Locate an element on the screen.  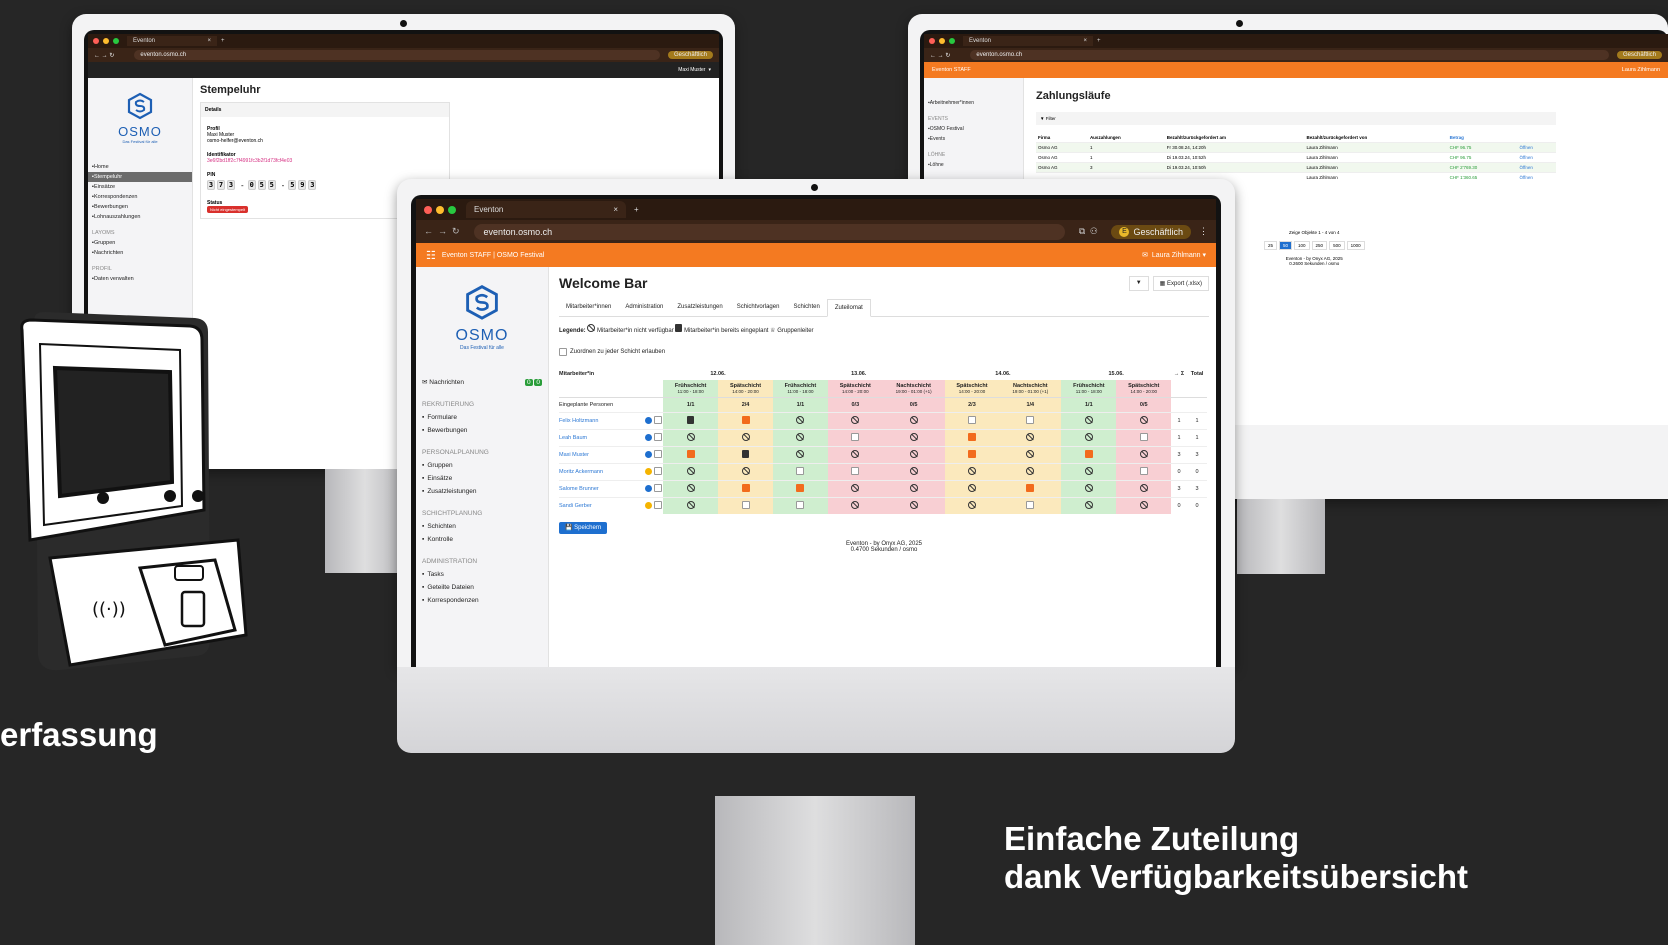
sidebar-item-events: ▪ Events is located at coordinates (973, 139).